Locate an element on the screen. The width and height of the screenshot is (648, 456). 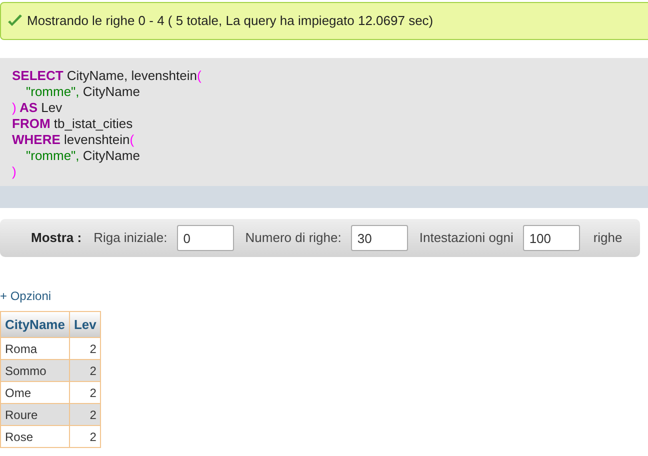
result-message: Mostrando le righe 0 - 4 ( 5 totale, La query ha impiegato 12.0697 sec) is located at coordinates (230, 21).